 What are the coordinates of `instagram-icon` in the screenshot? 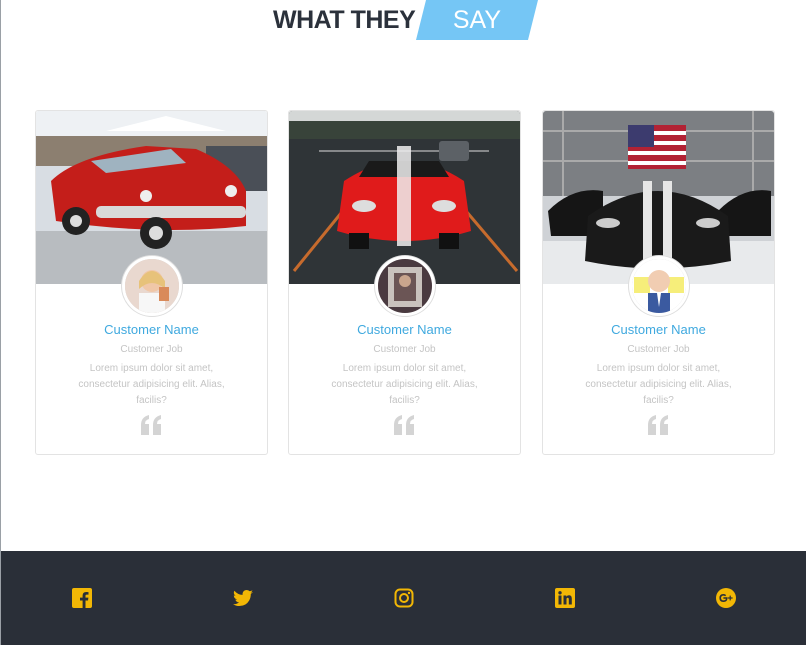 It's located at (404, 598).